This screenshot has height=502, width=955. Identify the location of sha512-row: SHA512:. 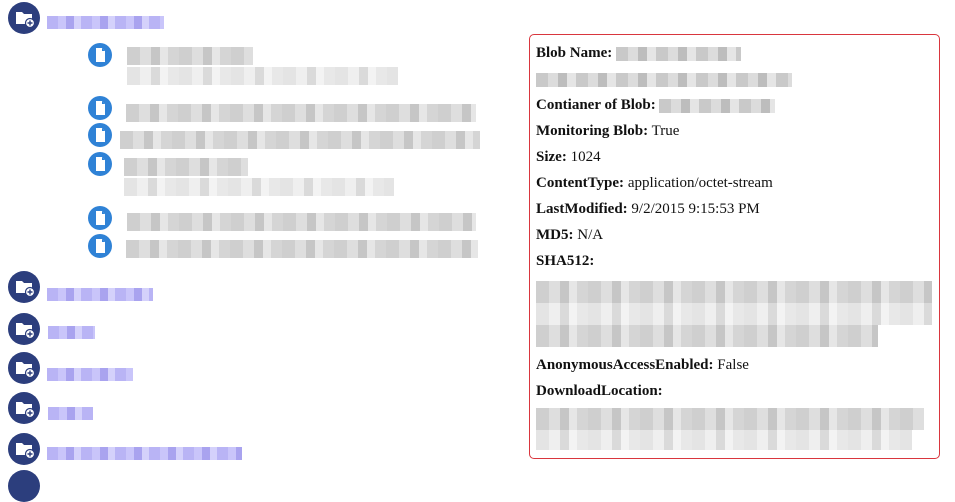
(565, 261).